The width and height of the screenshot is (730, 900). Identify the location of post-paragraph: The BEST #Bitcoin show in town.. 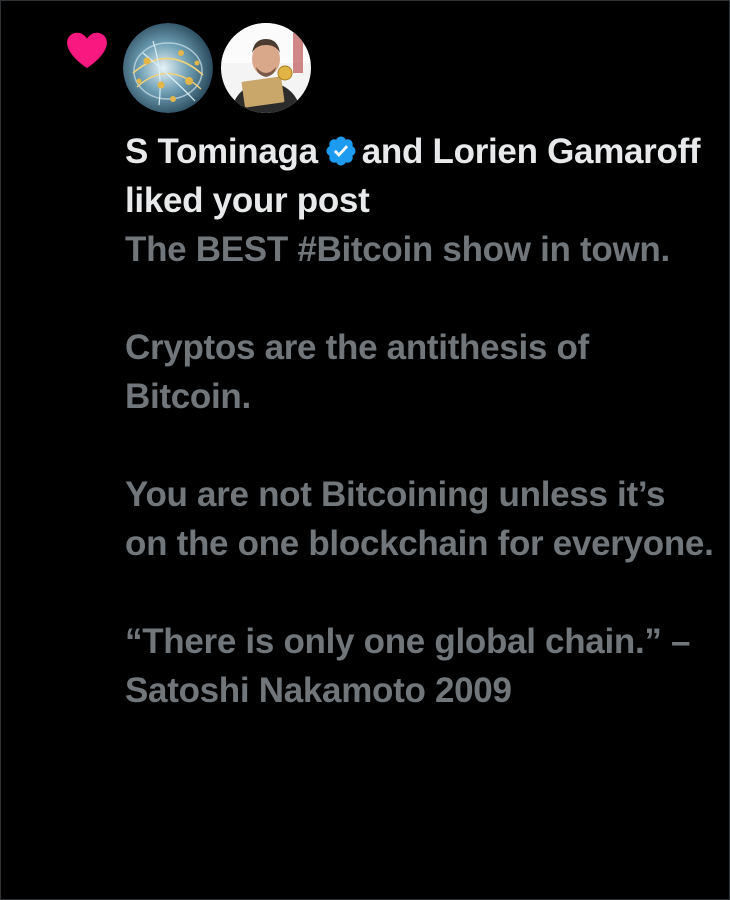
(397, 249).